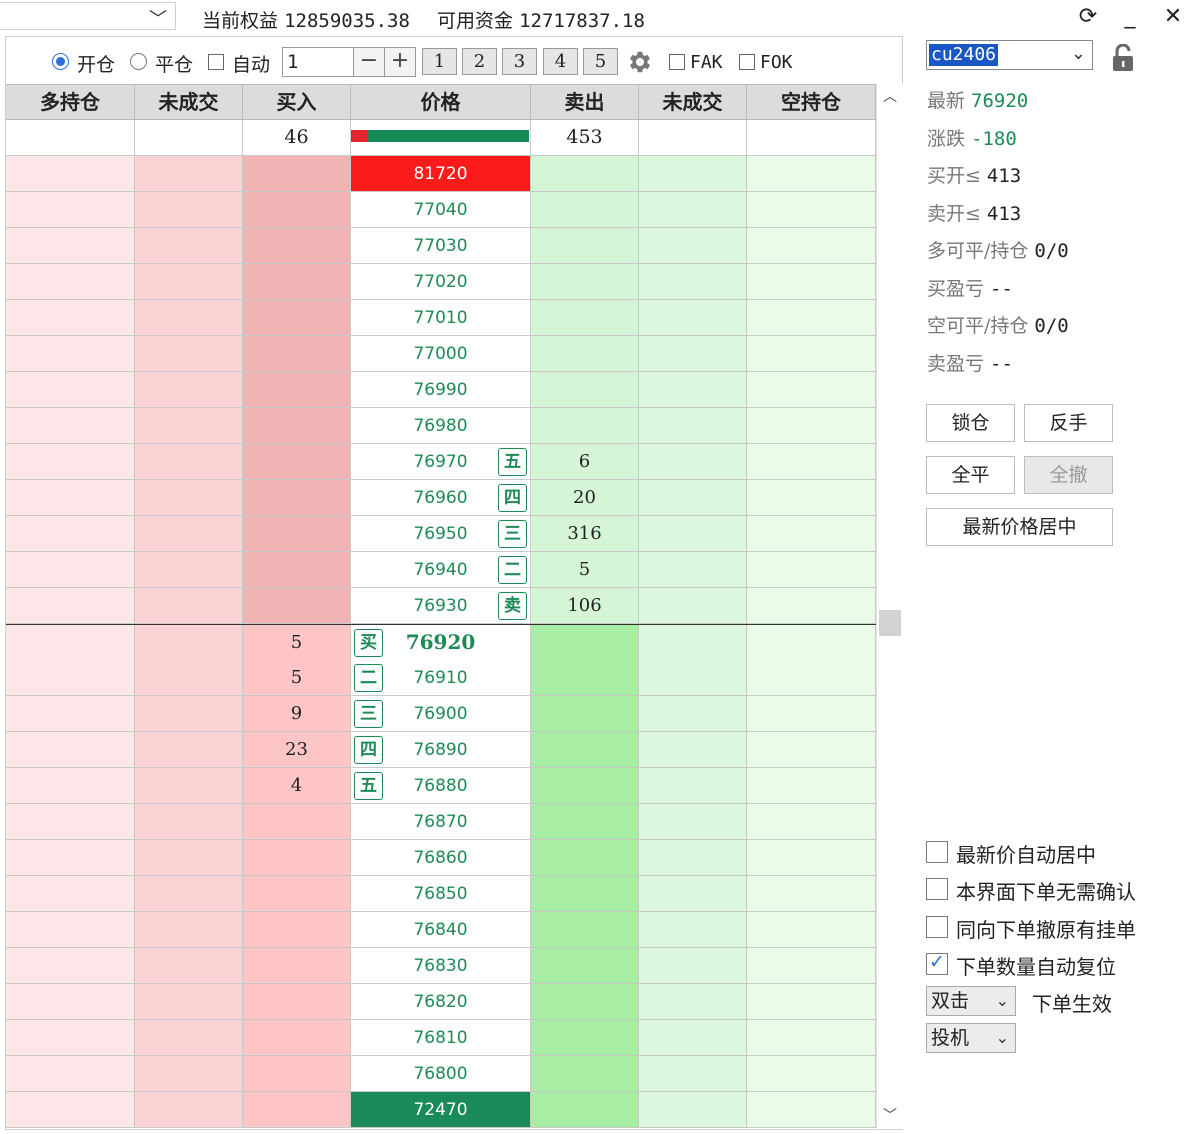 The width and height of the screenshot is (1194, 1134). What do you see at coordinates (441, 678) in the screenshot?
I see `price-cell: 76910 二` at bounding box center [441, 678].